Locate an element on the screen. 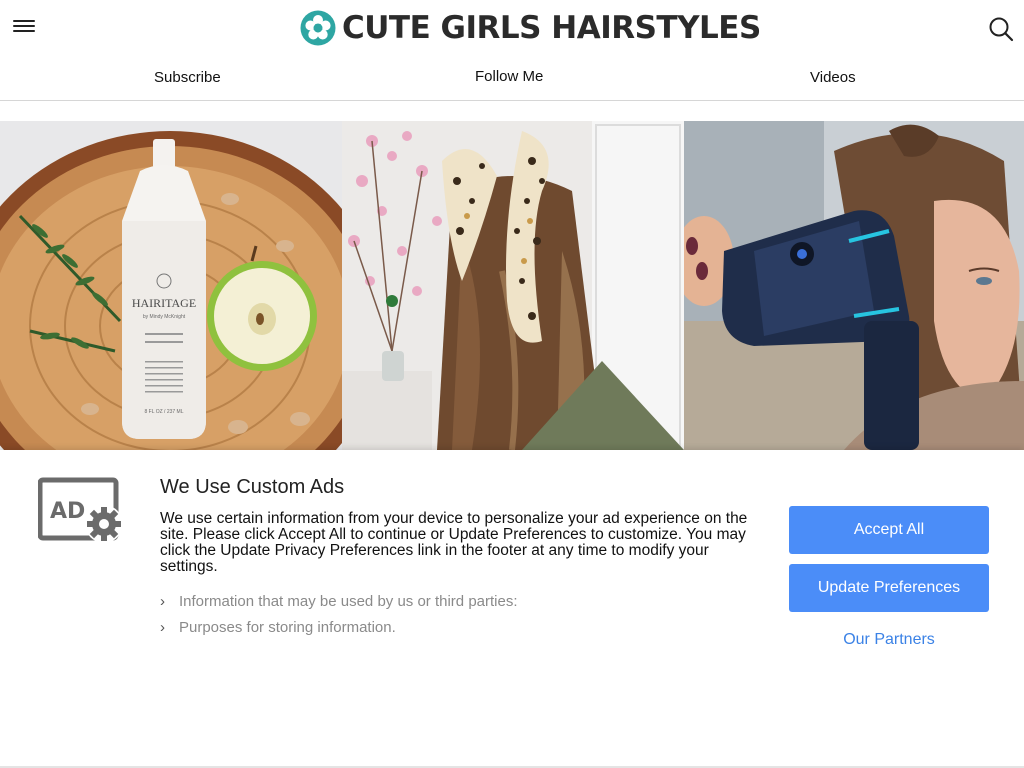 The width and height of the screenshot is (1024, 768). consent-title: We Use Custom Ads is located at coordinates (252, 487).